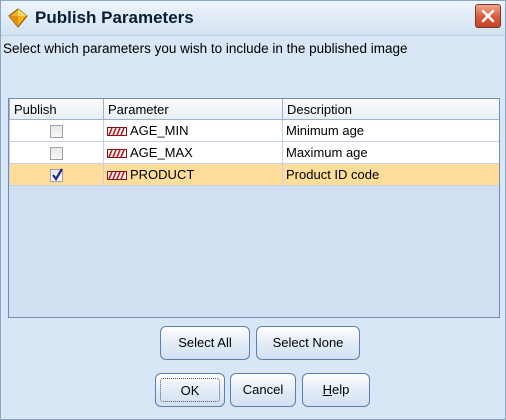  What do you see at coordinates (390, 109) in the screenshot?
I see `column-header-description: Description` at bounding box center [390, 109].